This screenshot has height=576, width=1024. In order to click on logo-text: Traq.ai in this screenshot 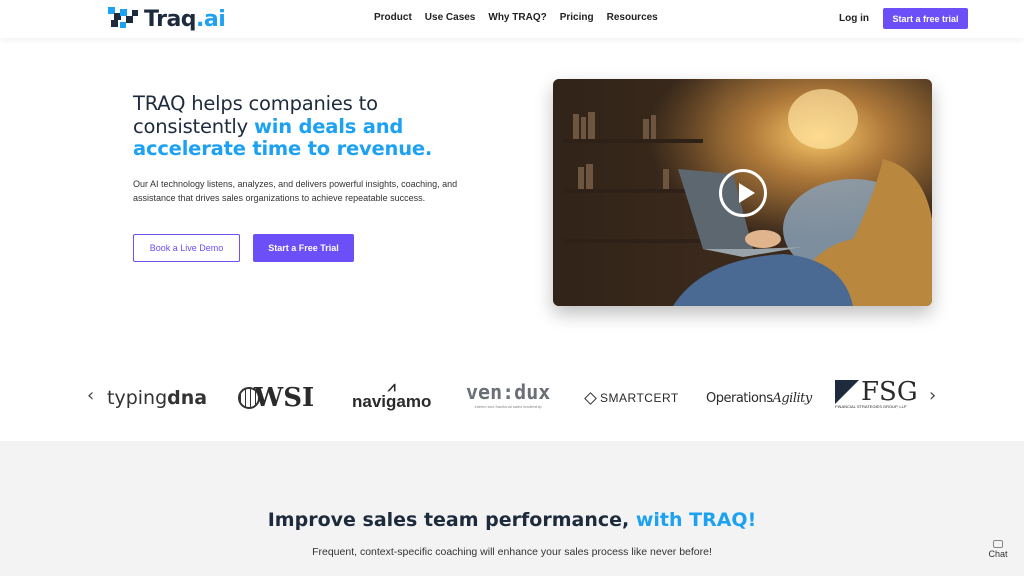, I will do `click(185, 19)`.